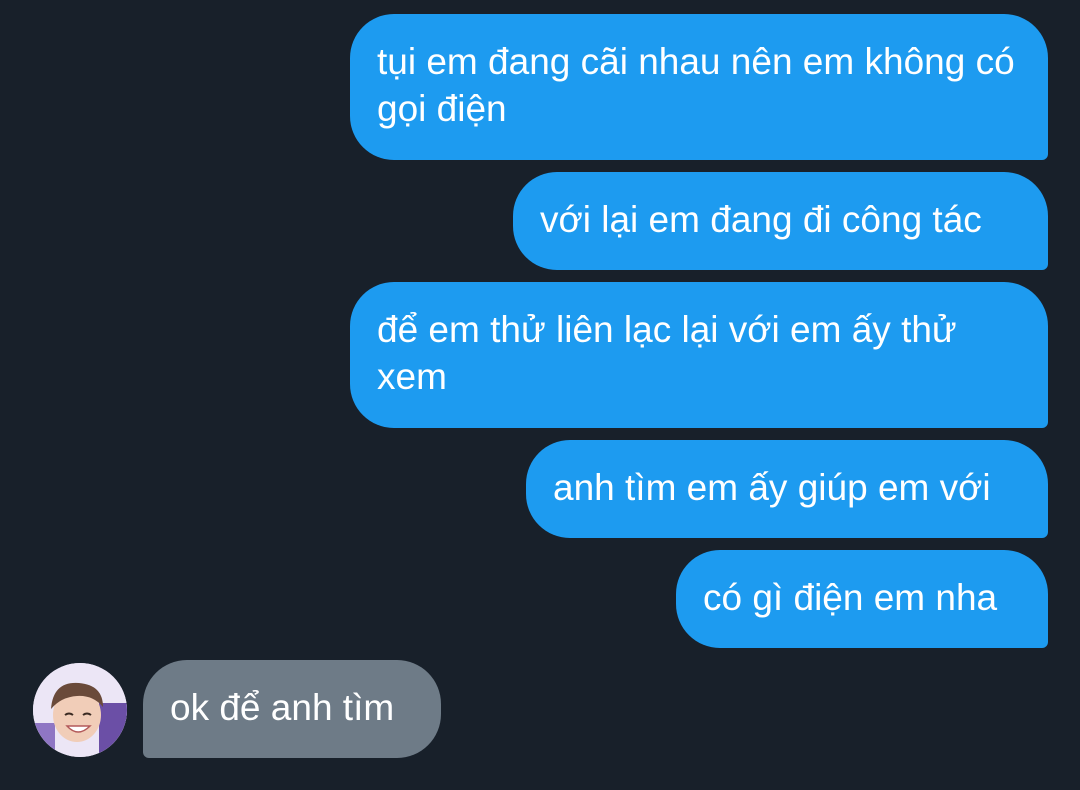 The width and height of the screenshot is (1080, 790). I want to click on sent-message-bubble: để em thử liên lạc lại với em ấy thử xem, so click(699, 355).